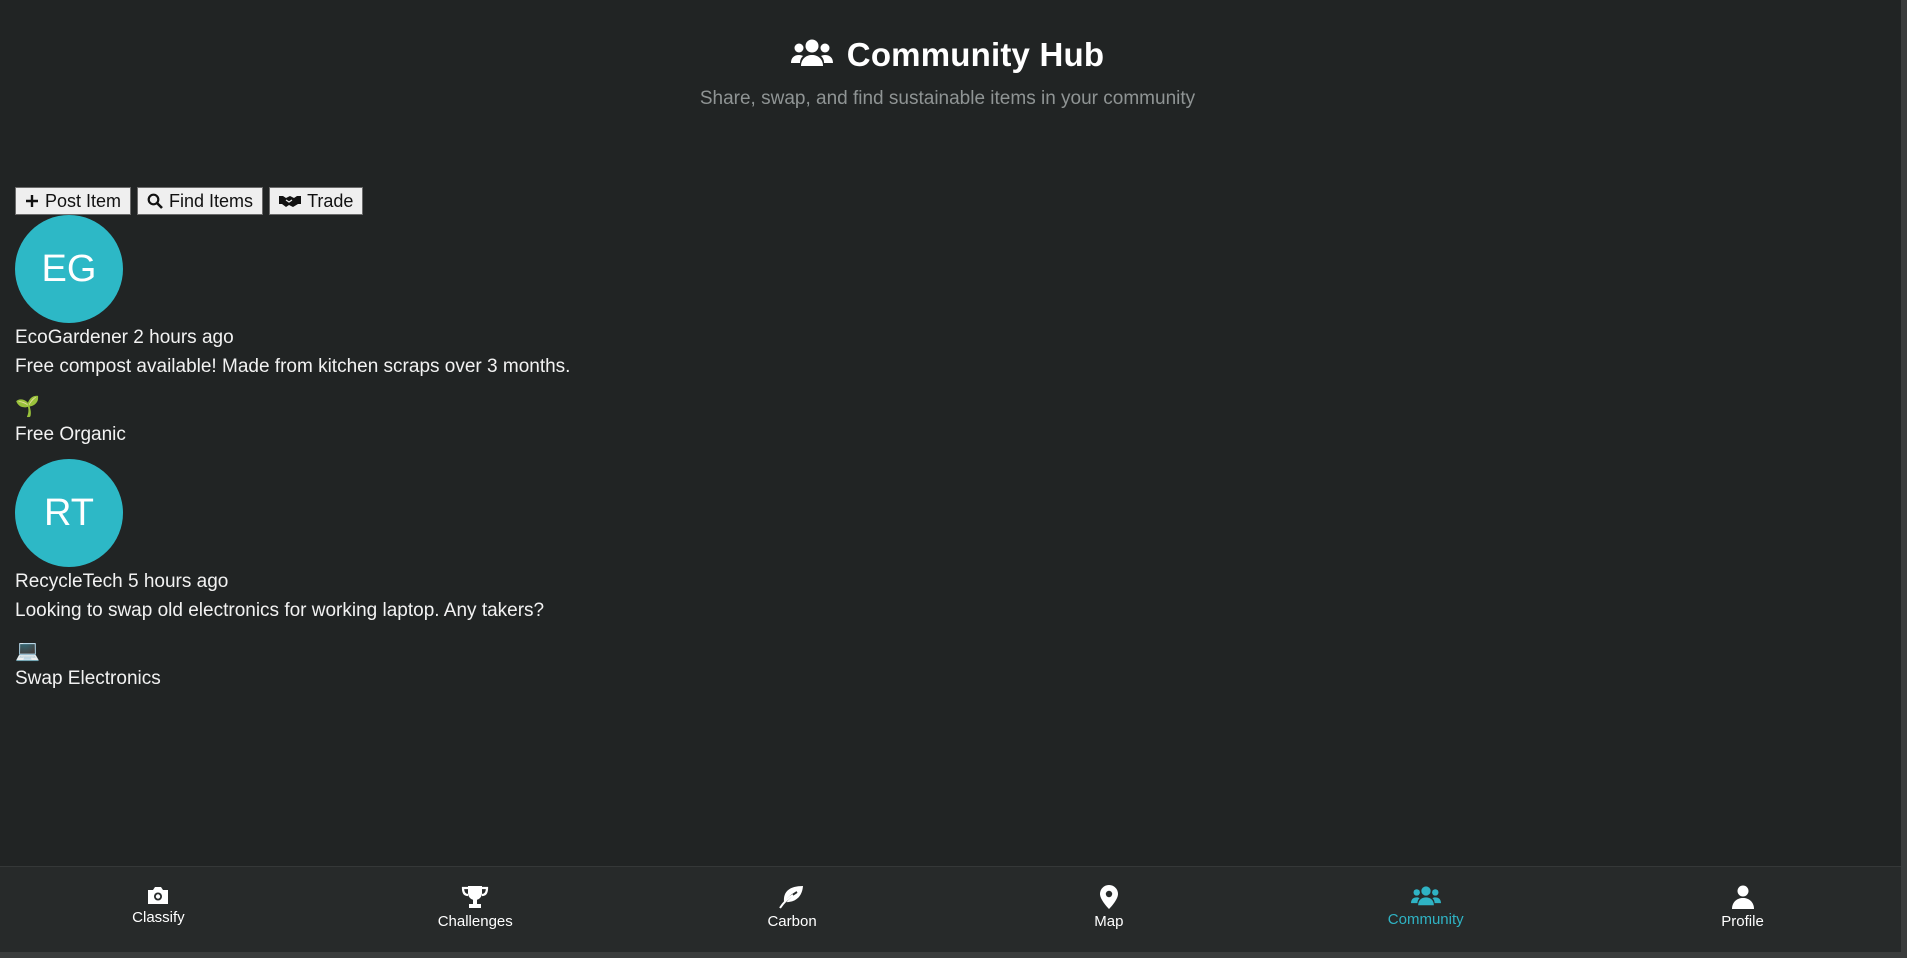 Image resolution: width=1907 pixels, height=958 pixels. What do you see at coordinates (953, 955) in the screenshot?
I see `window-edge-bottom` at bounding box center [953, 955].